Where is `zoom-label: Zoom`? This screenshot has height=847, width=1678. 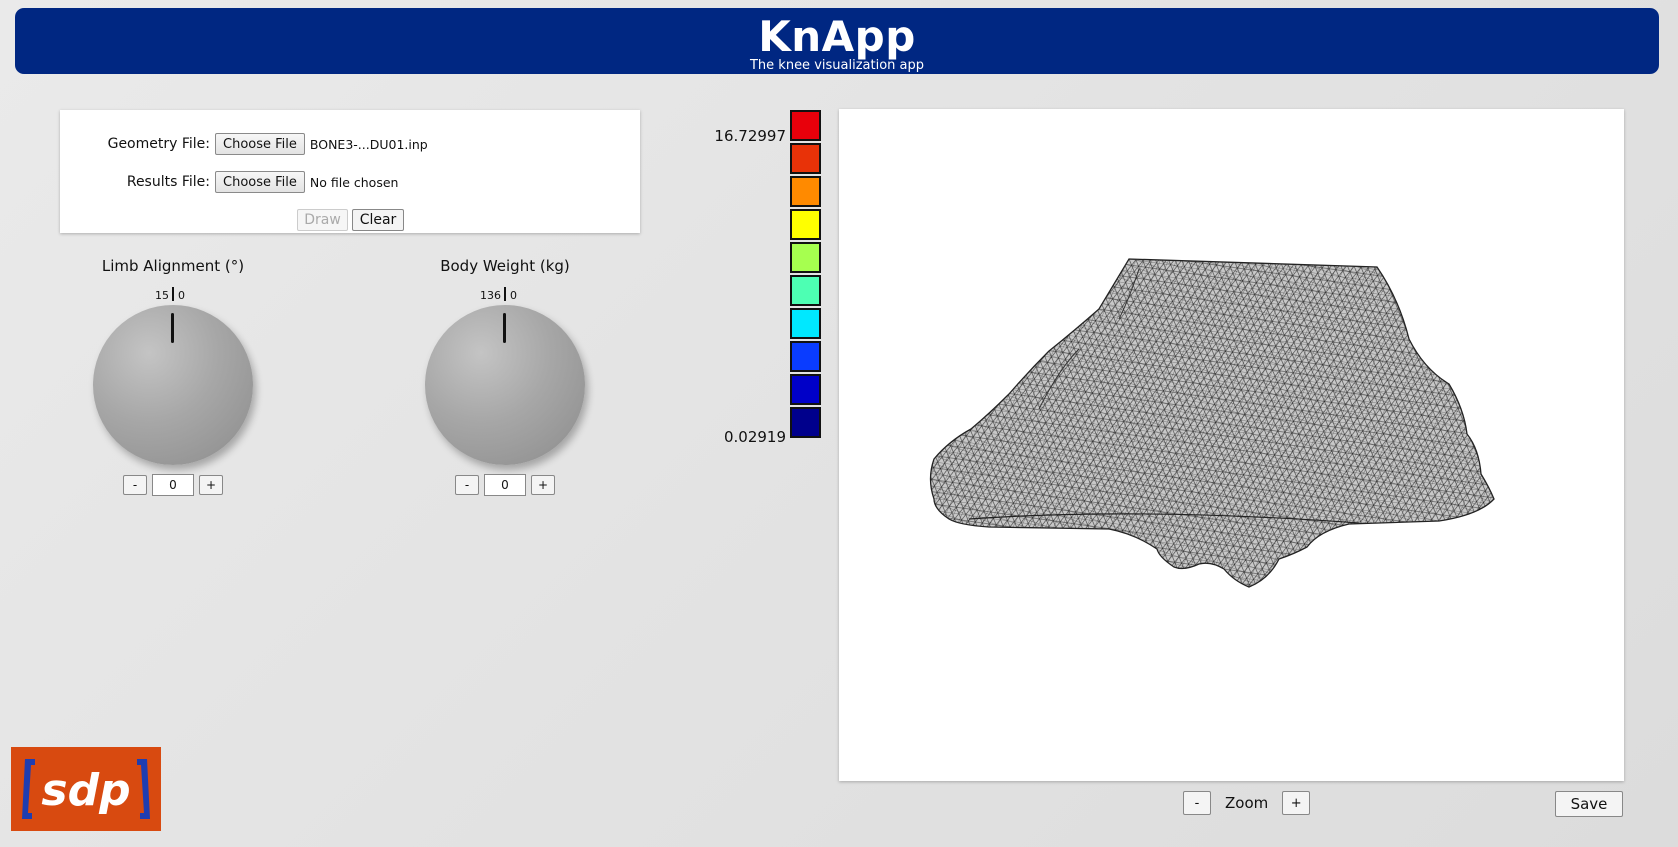
zoom-label: Zoom is located at coordinates (1247, 803).